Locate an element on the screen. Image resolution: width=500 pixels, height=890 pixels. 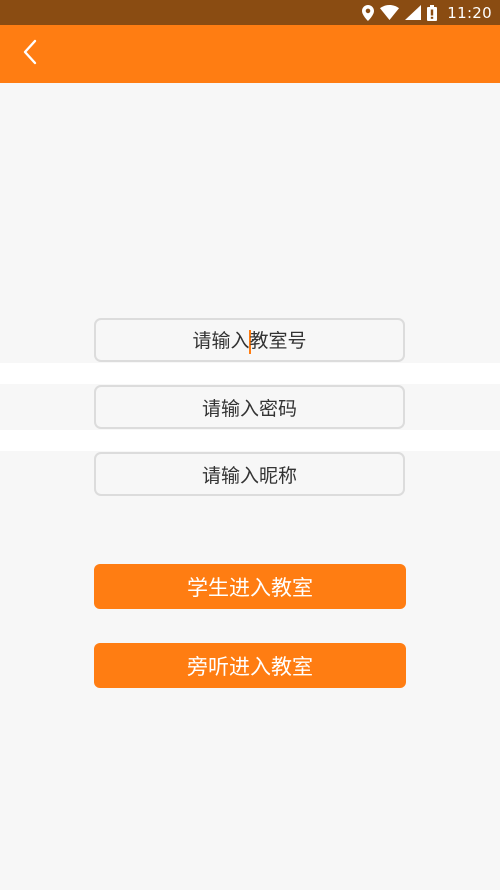
room-number-input: 请输入教室号 is located at coordinates (249, 340).